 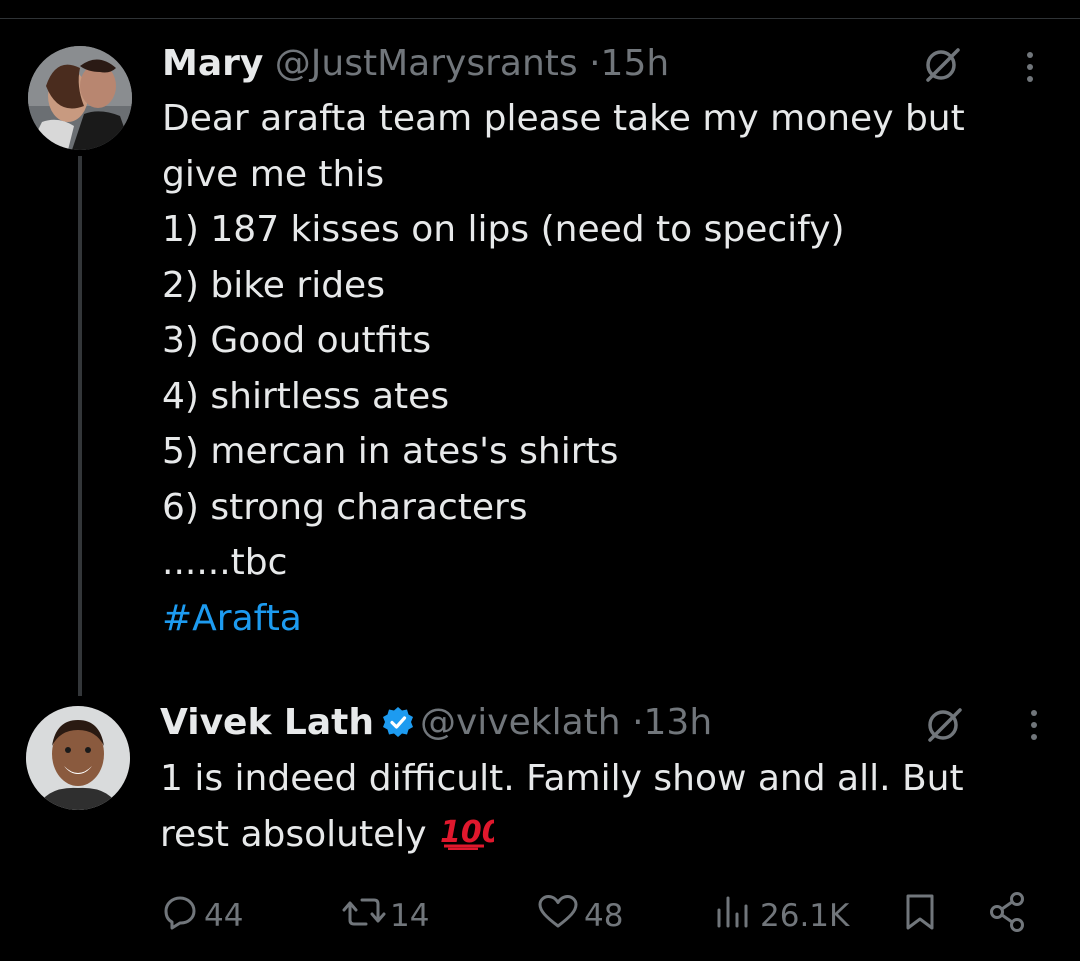 What do you see at coordinates (273, 285) in the screenshot?
I see `tweet-text-line: 2) bike rides` at bounding box center [273, 285].